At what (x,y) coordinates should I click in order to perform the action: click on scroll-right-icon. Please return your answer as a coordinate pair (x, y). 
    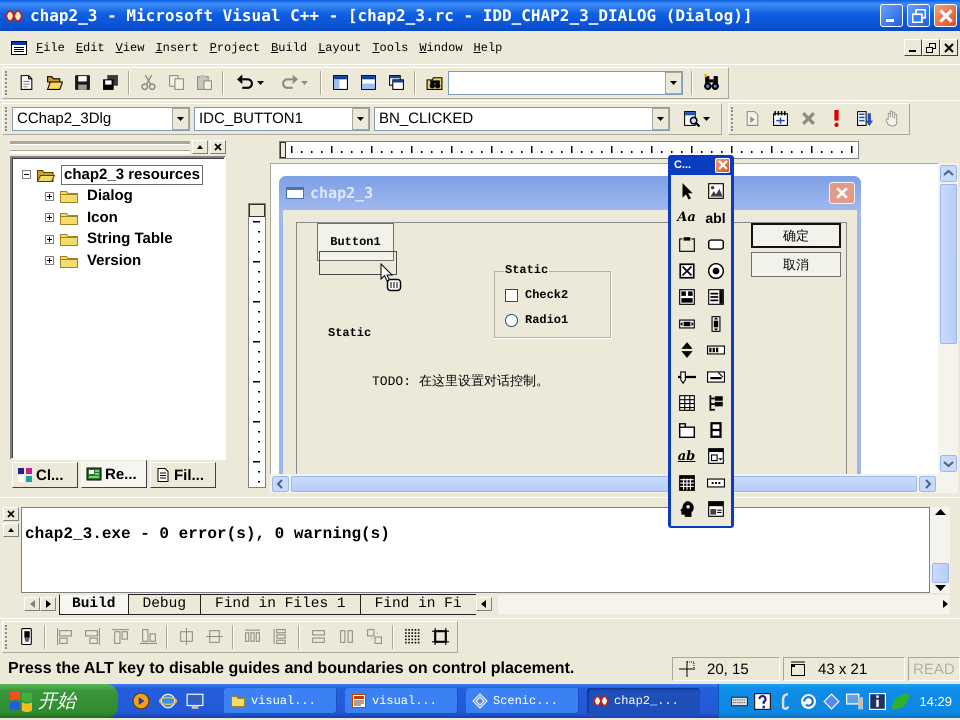
    Looking at the image, I should click on (927, 484).